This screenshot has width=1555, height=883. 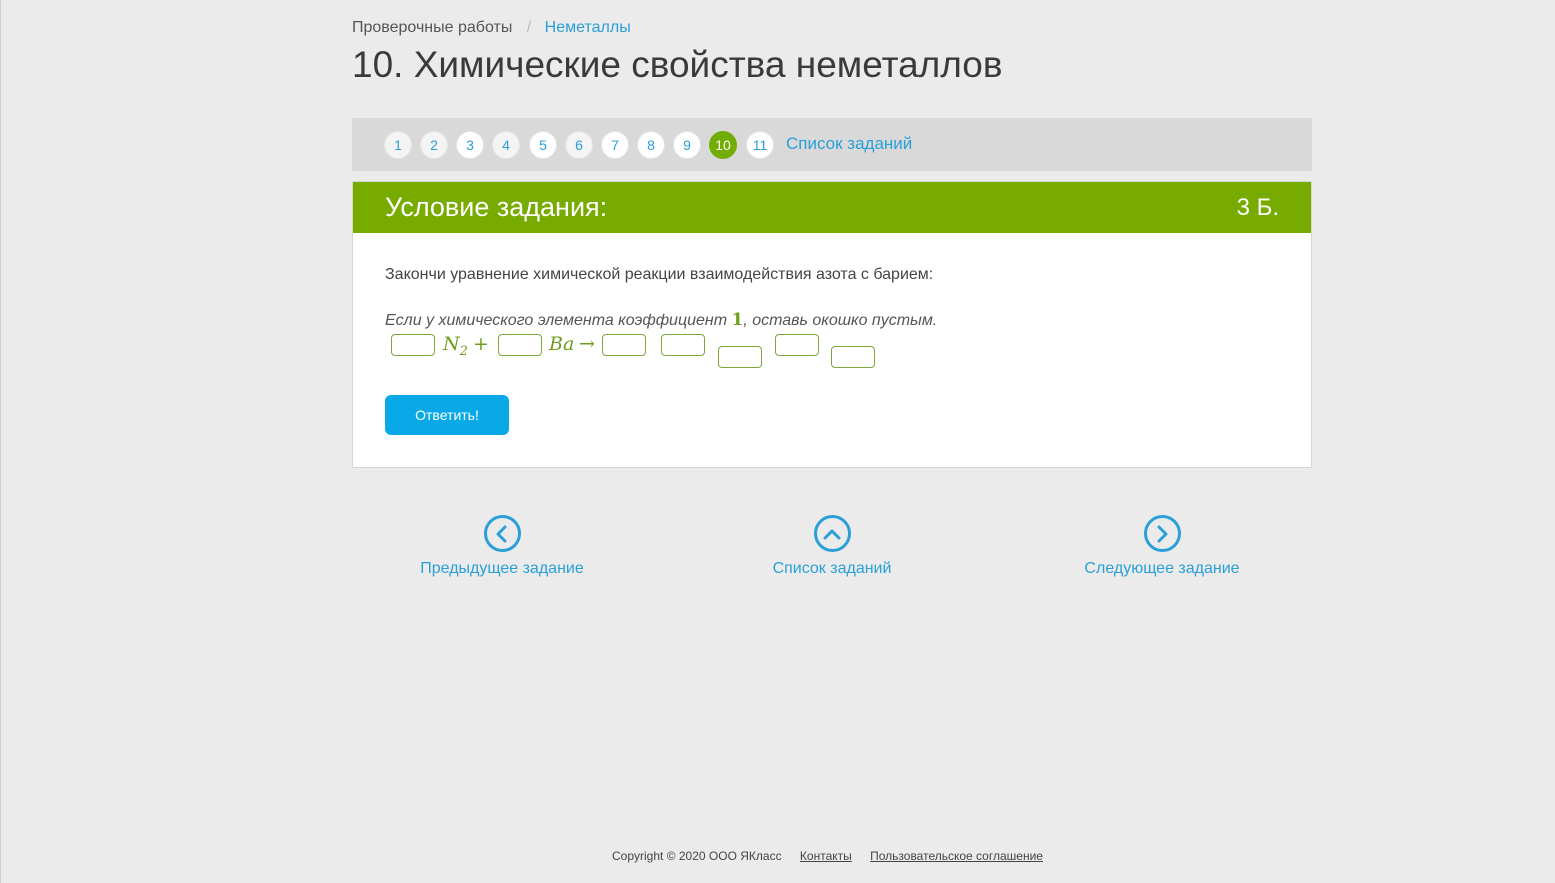 What do you see at coordinates (849, 144) in the screenshot?
I see `task-list-link: Список заданий` at bounding box center [849, 144].